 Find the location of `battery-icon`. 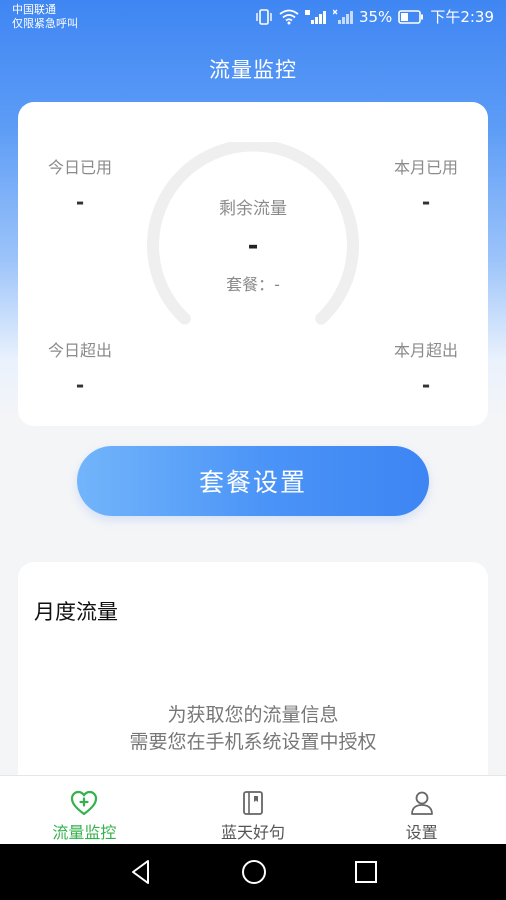

battery-icon is located at coordinates (411, 16).